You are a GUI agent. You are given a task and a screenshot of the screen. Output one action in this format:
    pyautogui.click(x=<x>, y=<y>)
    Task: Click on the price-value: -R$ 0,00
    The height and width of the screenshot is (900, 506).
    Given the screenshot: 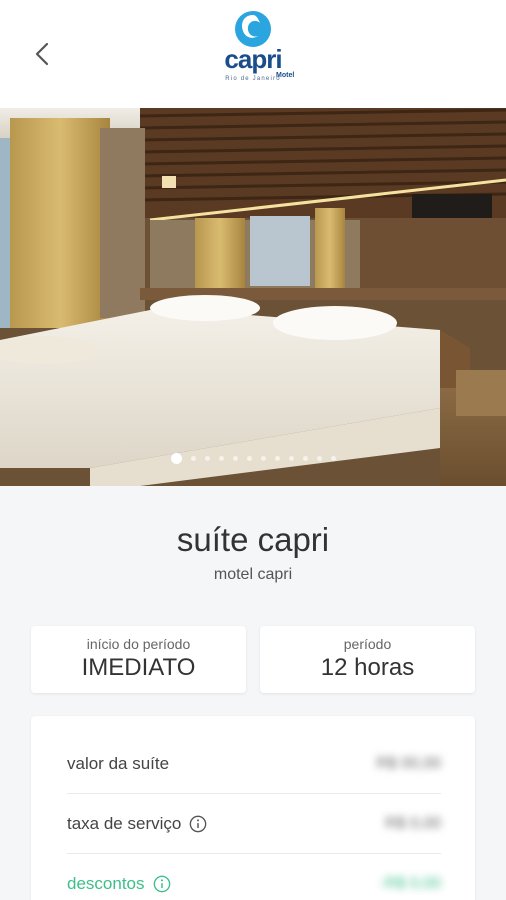 What is the action you would take?
    pyautogui.click(x=410, y=883)
    